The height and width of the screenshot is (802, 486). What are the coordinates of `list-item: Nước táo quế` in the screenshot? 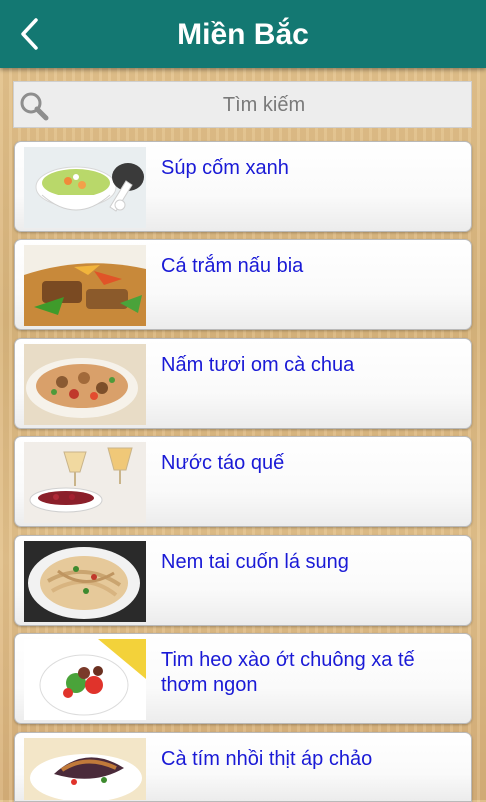 It's located at (243, 481).